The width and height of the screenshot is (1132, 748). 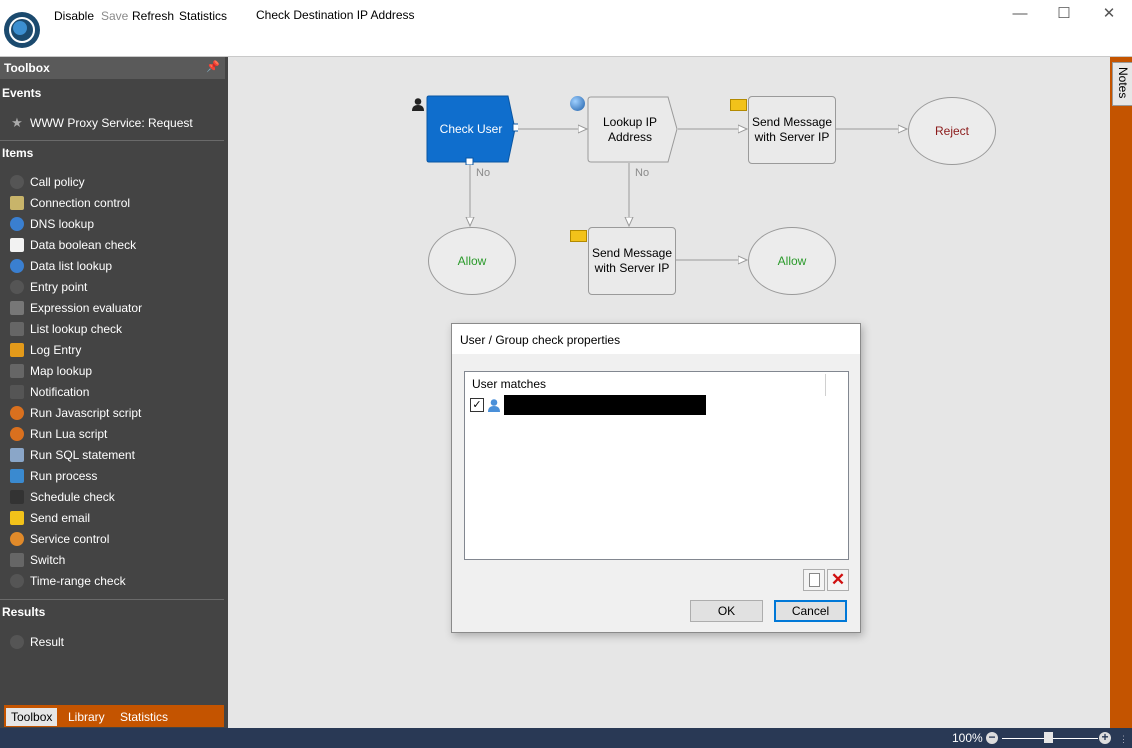 What do you see at coordinates (117, 224) in the screenshot?
I see `toolbox-item: DNS lookup` at bounding box center [117, 224].